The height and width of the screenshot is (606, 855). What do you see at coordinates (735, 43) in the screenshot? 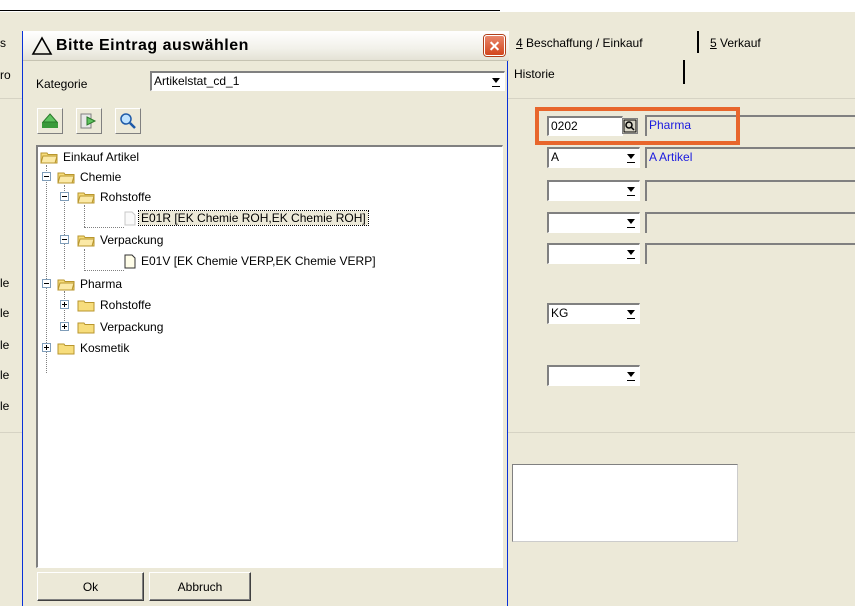
I see `tab-verkauf: 5 Verkauf` at bounding box center [735, 43].